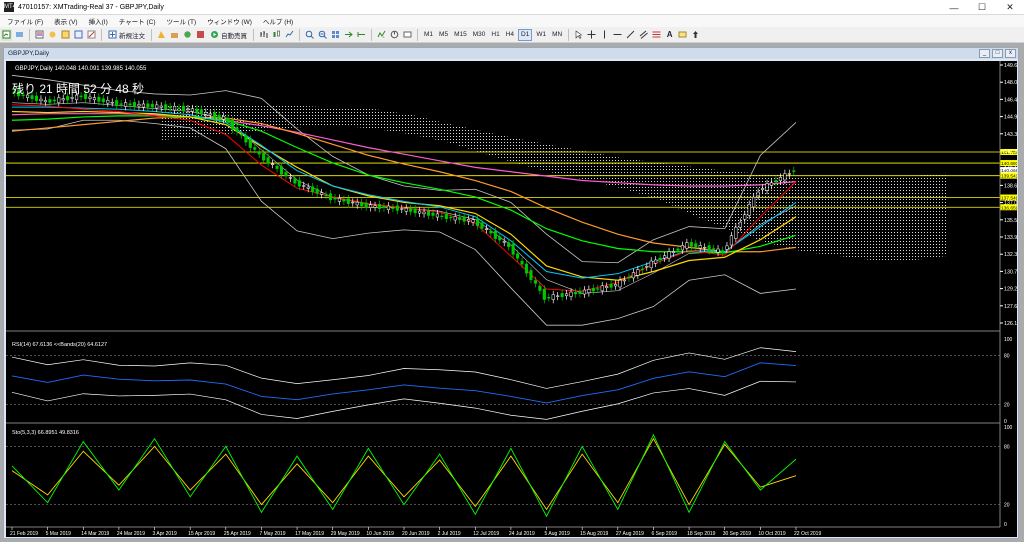 This screenshot has width=1024, height=542. Describe the element at coordinates (541, 35) in the screenshot. I see `timeframe-w1: W1` at that location.